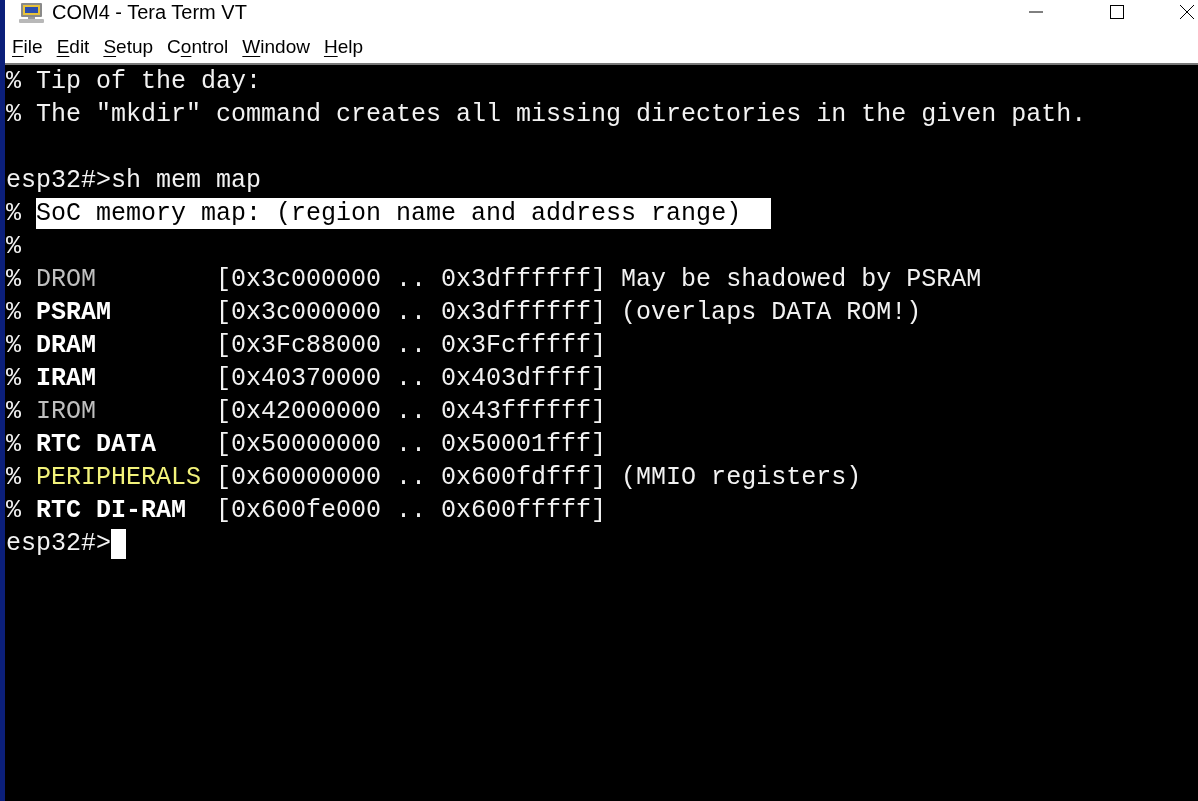  What do you see at coordinates (66, 379) in the screenshot?
I see `region-name: IRAM` at bounding box center [66, 379].